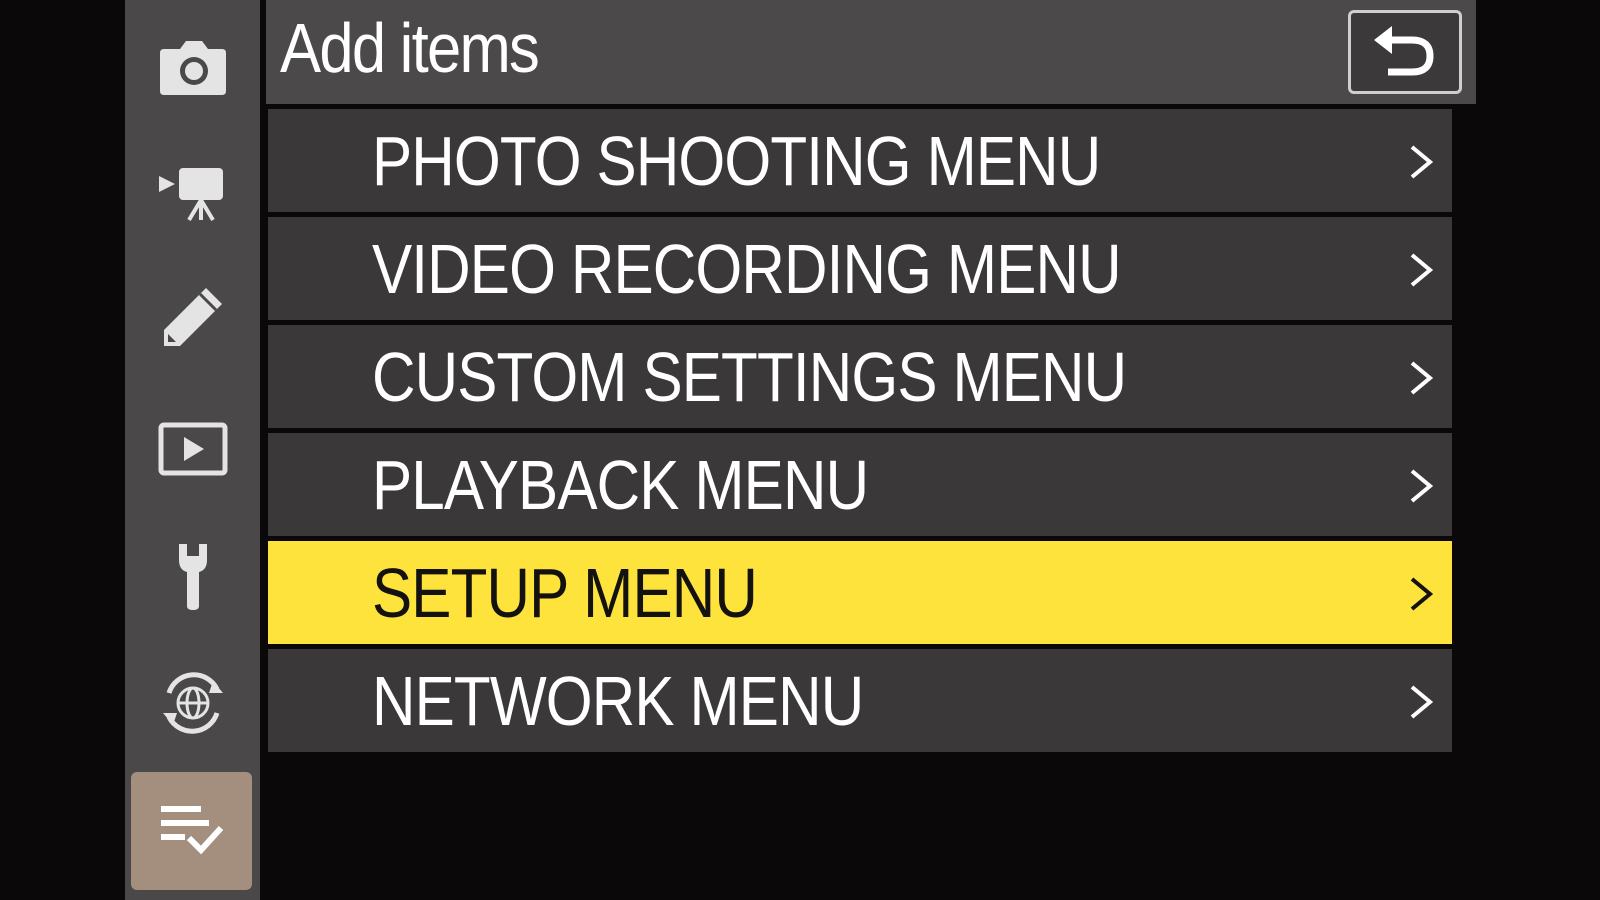 This screenshot has height=900, width=1600. Describe the element at coordinates (620, 485) in the screenshot. I see `menu-item-label: PLAYBACK MENU` at that location.